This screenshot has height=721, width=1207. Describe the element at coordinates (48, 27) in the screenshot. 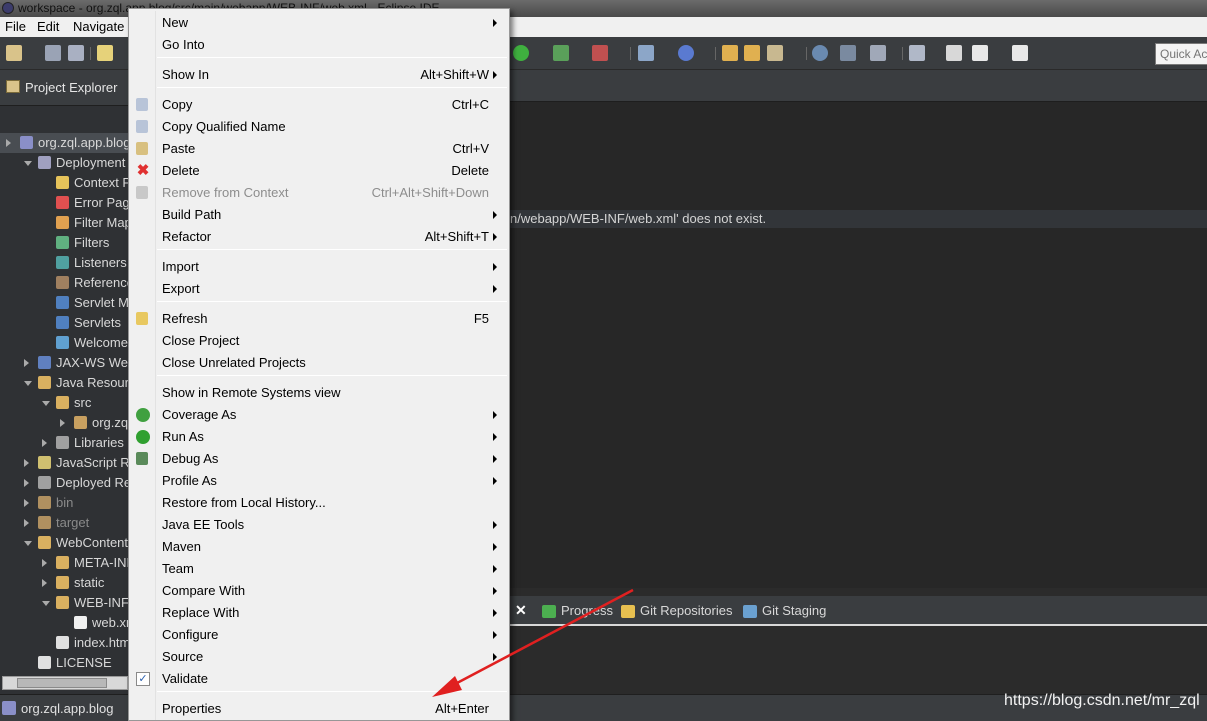

I see `menu-edit: Edit` at that location.